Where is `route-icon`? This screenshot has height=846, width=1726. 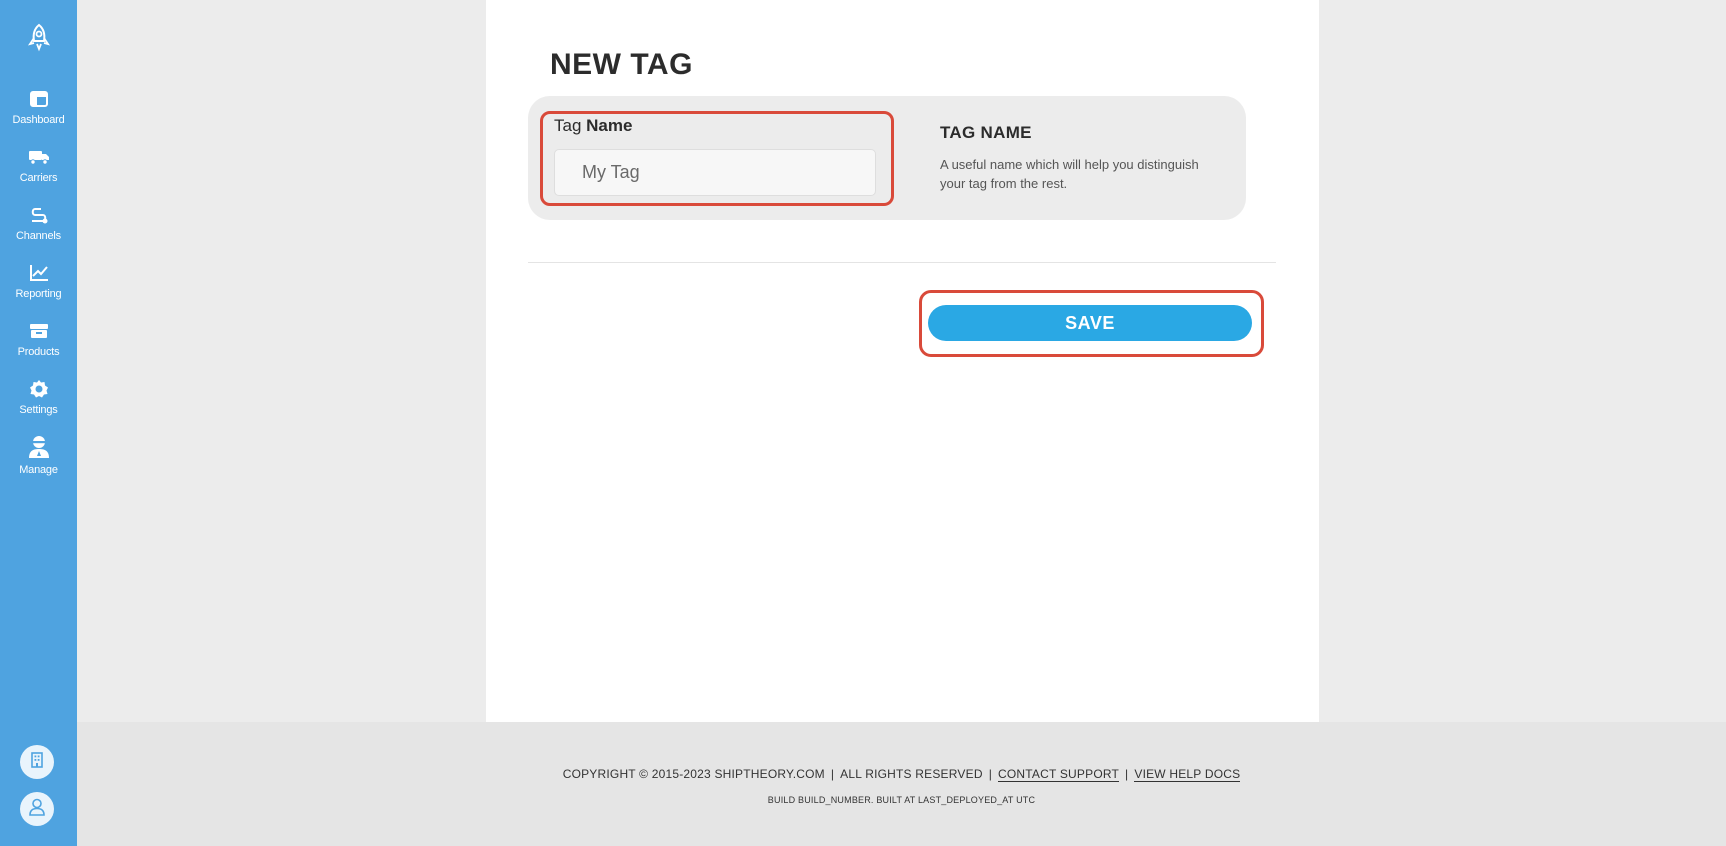 route-icon is located at coordinates (39, 215).